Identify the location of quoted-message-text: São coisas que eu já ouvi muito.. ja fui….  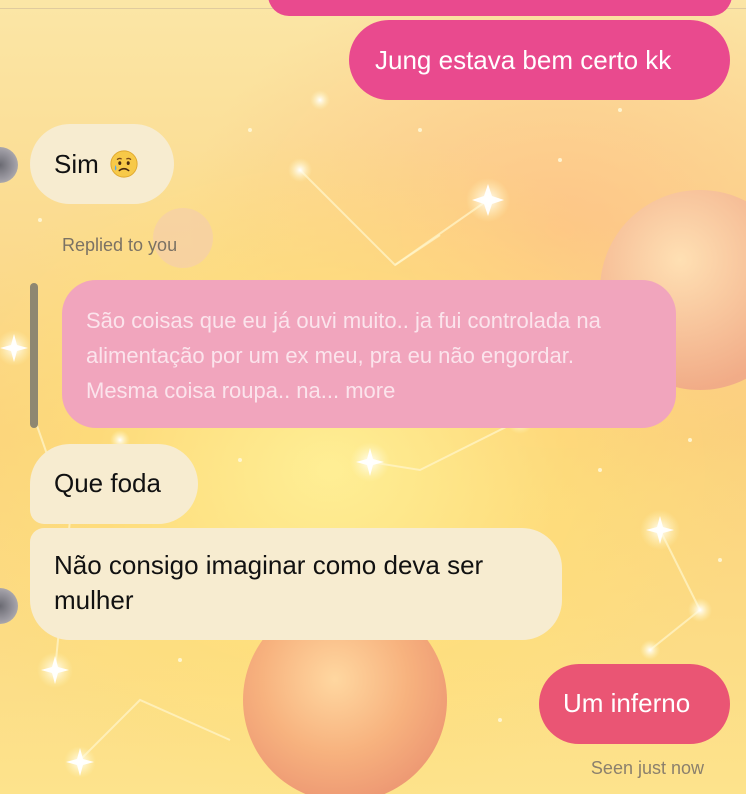
(343, 355).